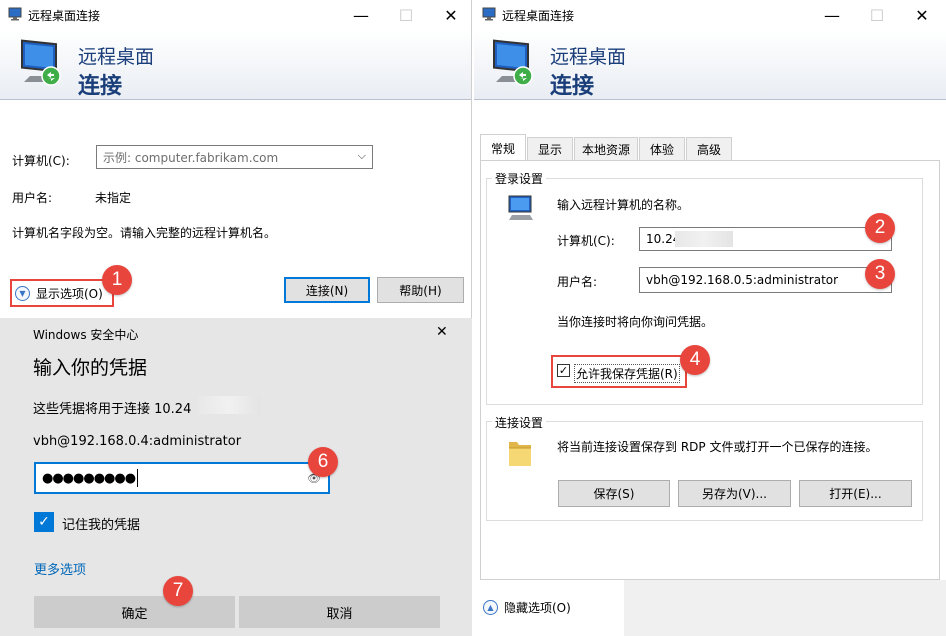 The height and width of the screenshot is (636, 946). Describe the element at coordinates (32, 198) in the screenshot. I see `username-label: 用户名:` at that location.